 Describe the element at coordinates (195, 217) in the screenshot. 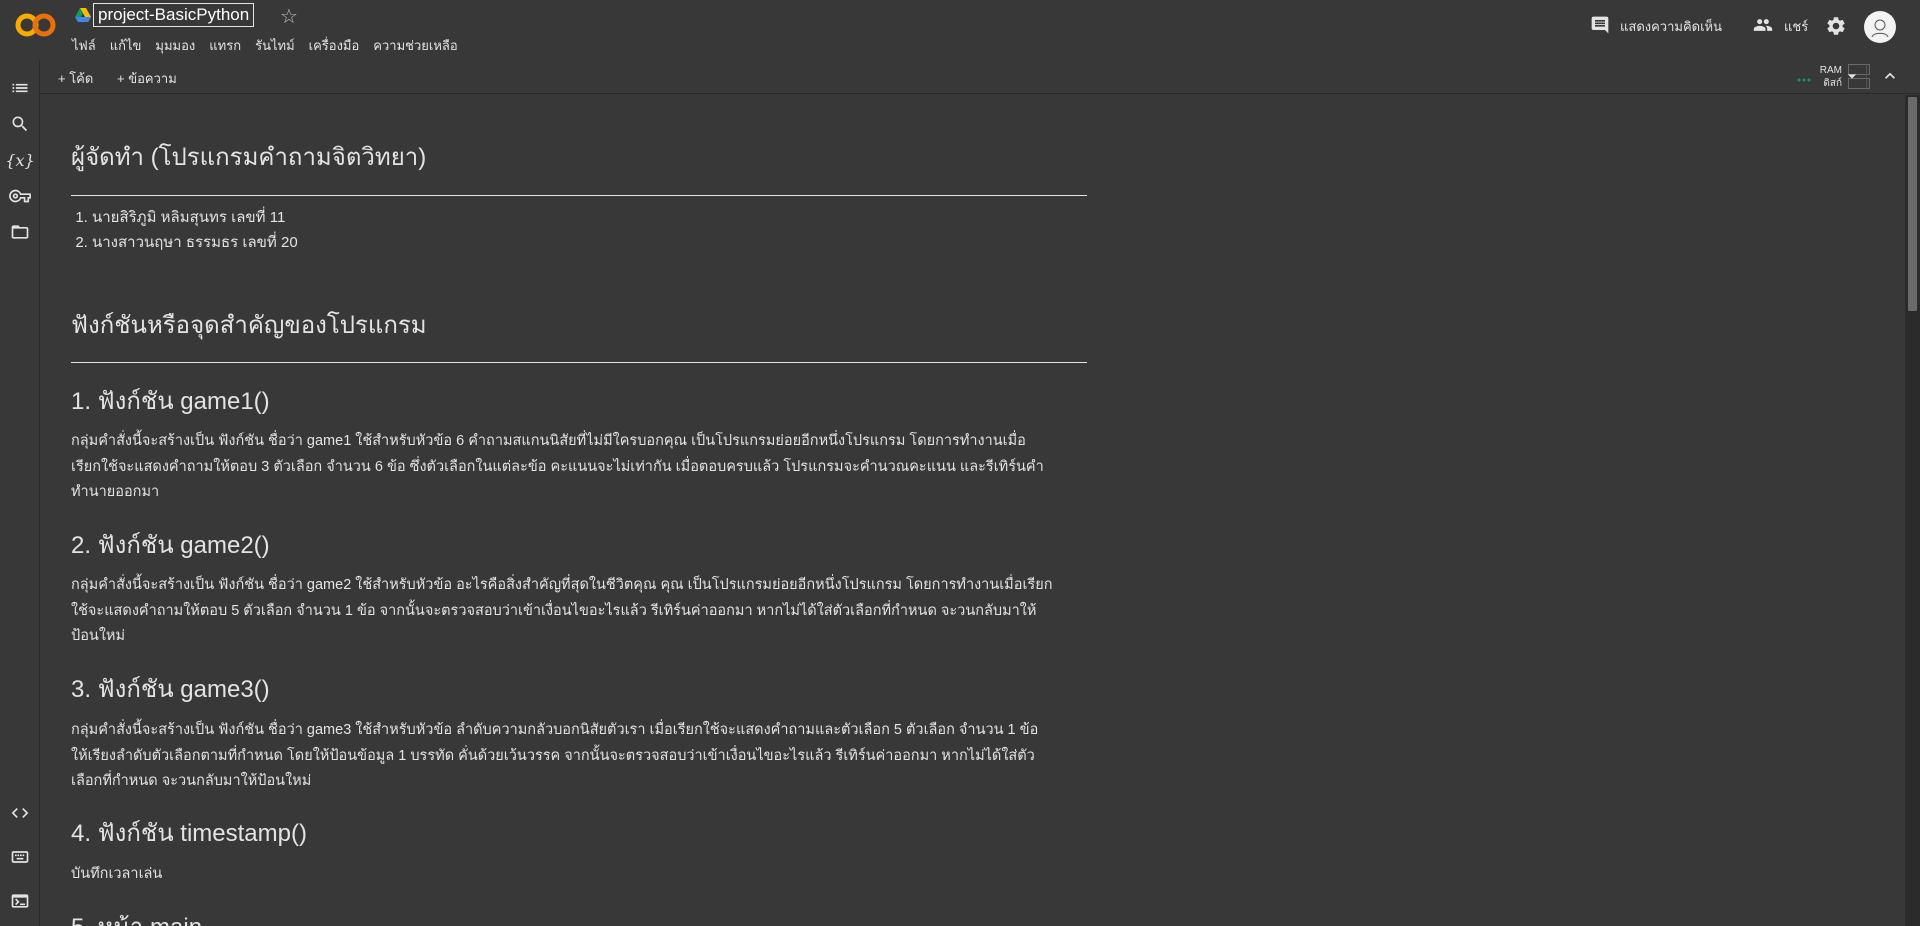

I see `list-item: นายสิริภูมิ หลิมสุนทร เลขที่ 11` at that location.